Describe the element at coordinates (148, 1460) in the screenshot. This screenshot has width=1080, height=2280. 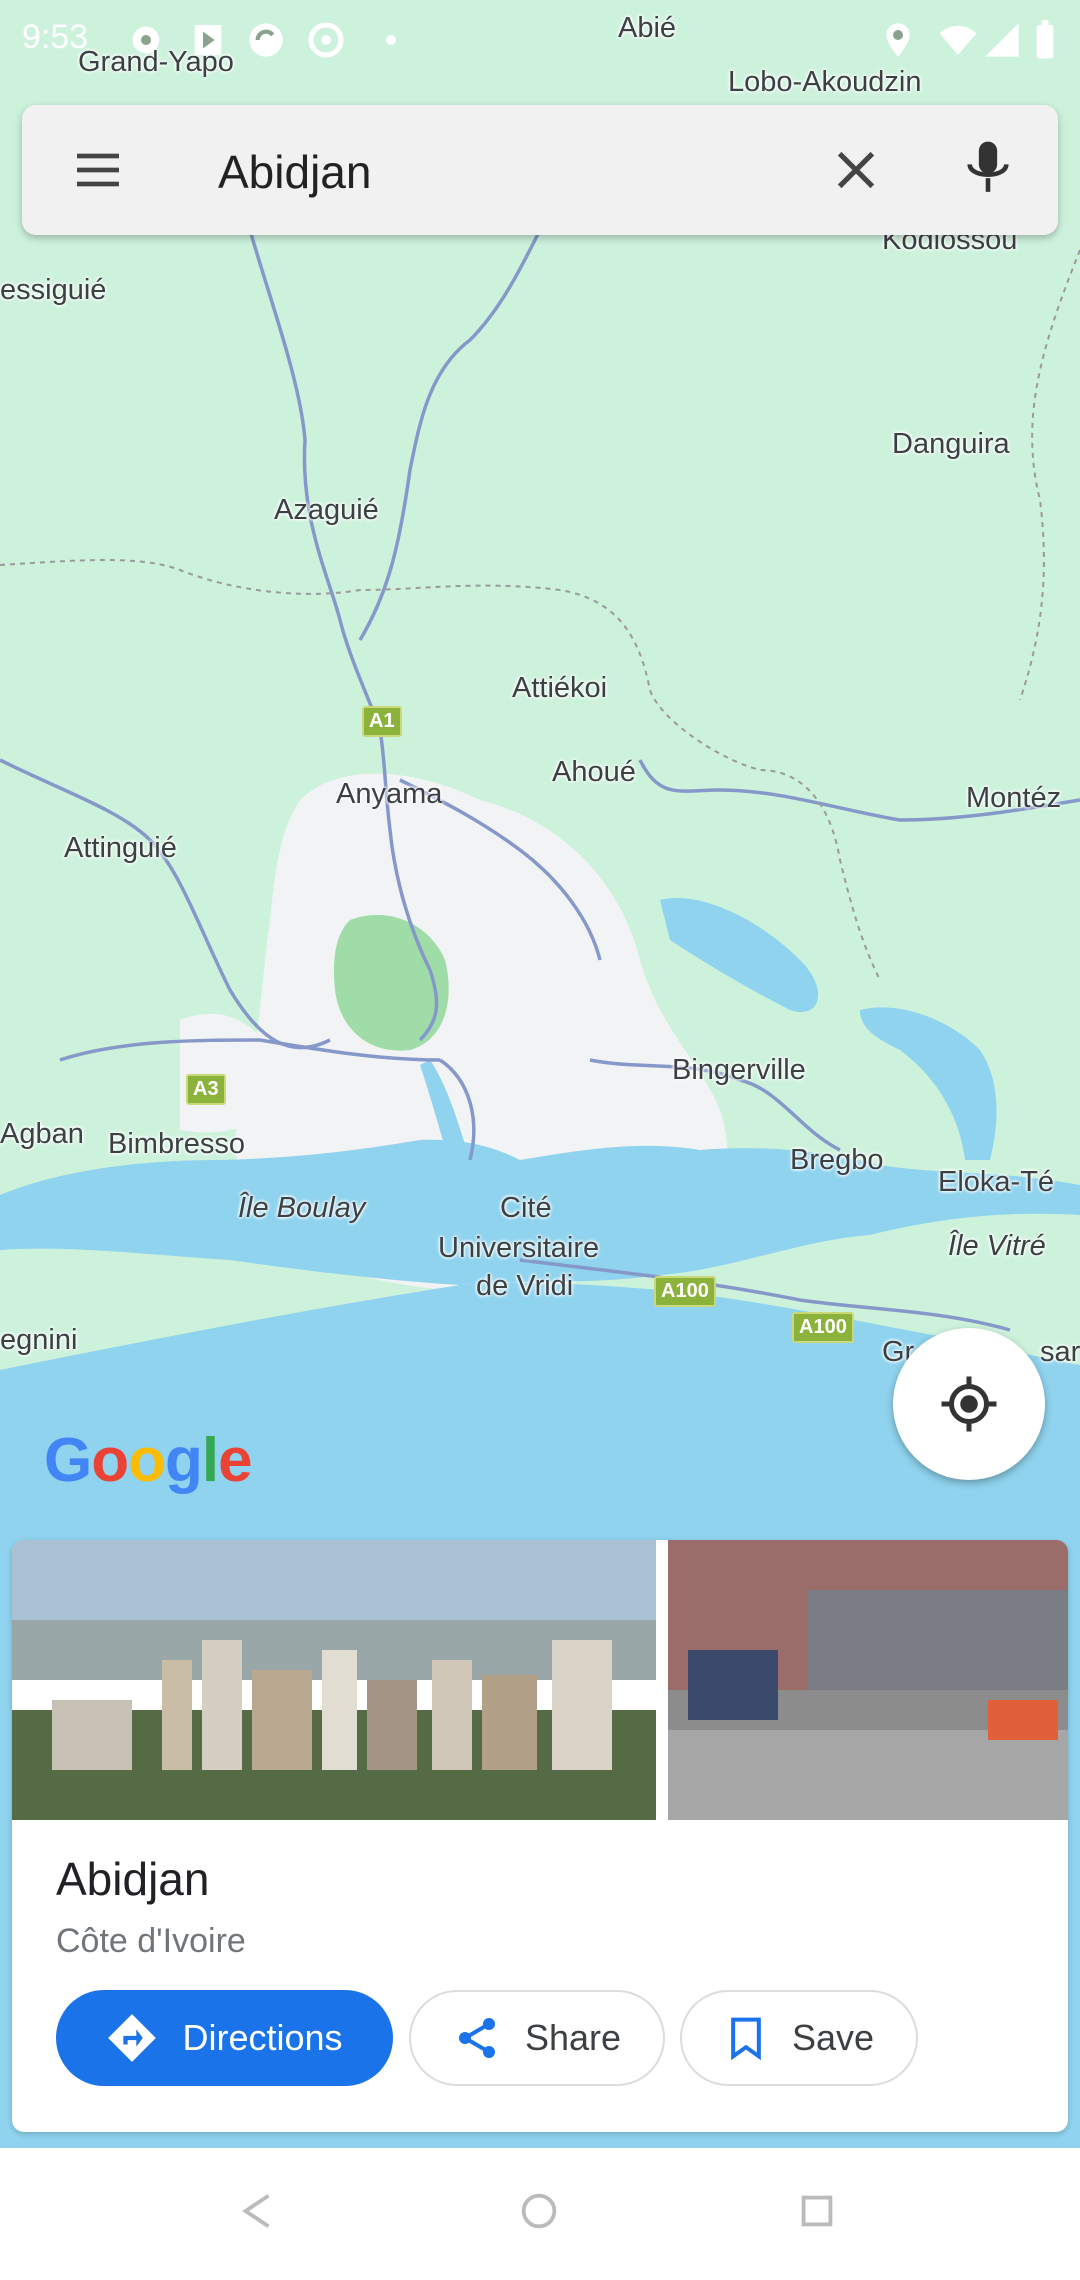
I see `google-logo: Google` at that location.